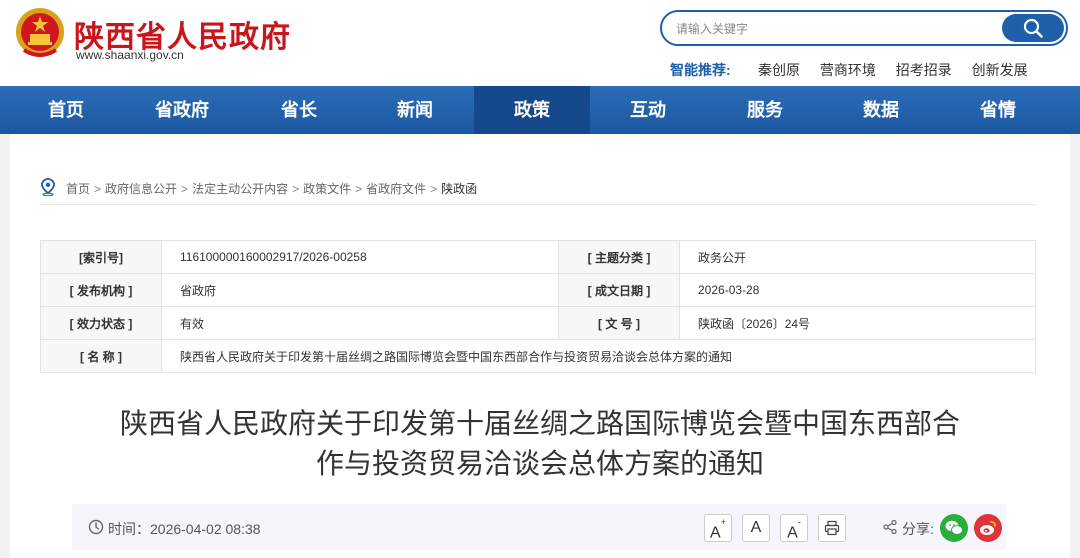 This screenshot has width=1080, height=558. I want to click on share-label: 分享:, so click(918, 529).